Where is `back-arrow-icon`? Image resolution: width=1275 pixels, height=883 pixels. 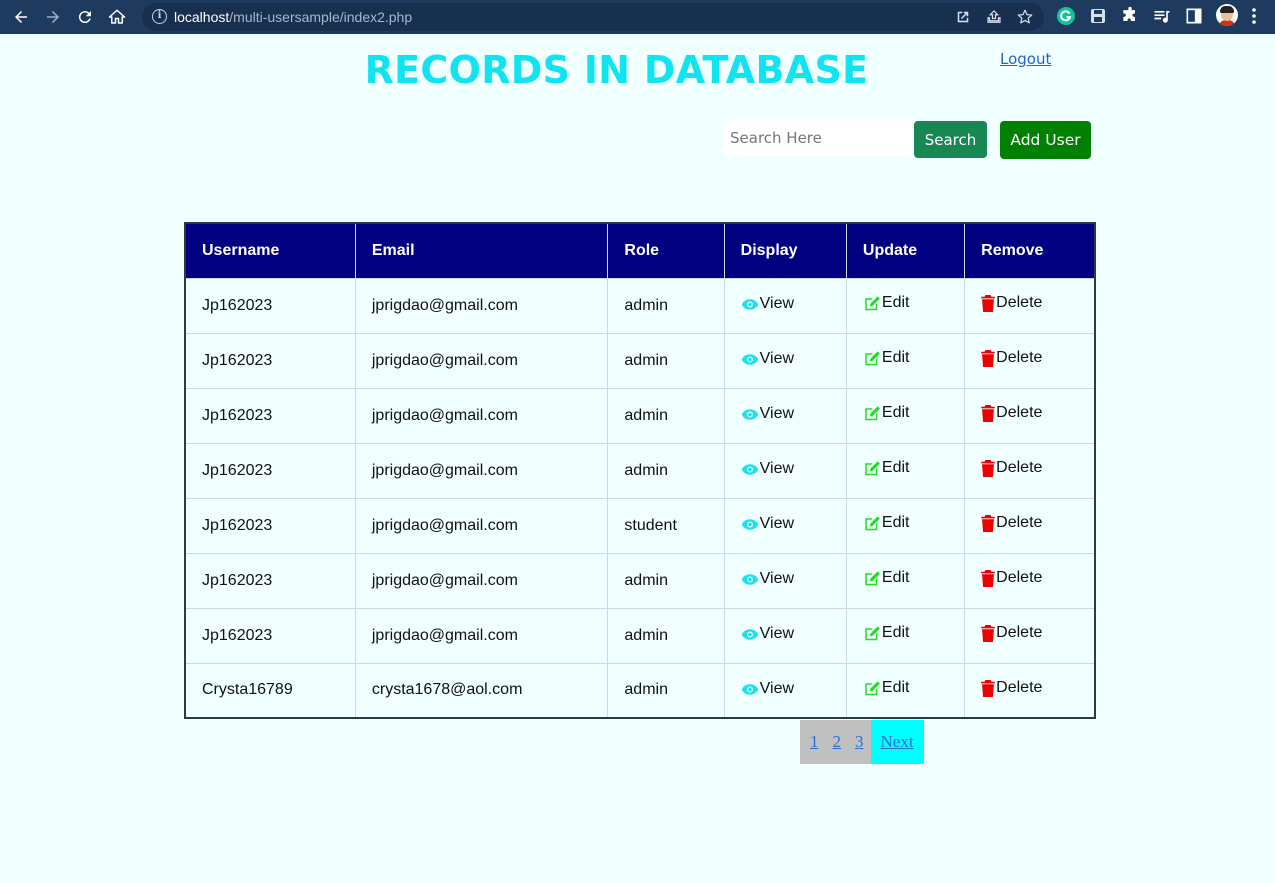 back-arrow-icon is located at coordinates (21, 17).